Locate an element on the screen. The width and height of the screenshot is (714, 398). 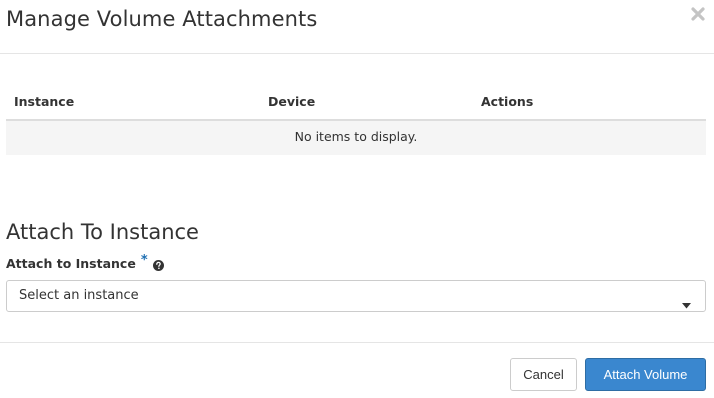
column-header-instance: Instance is located at coordinates (44, 102).